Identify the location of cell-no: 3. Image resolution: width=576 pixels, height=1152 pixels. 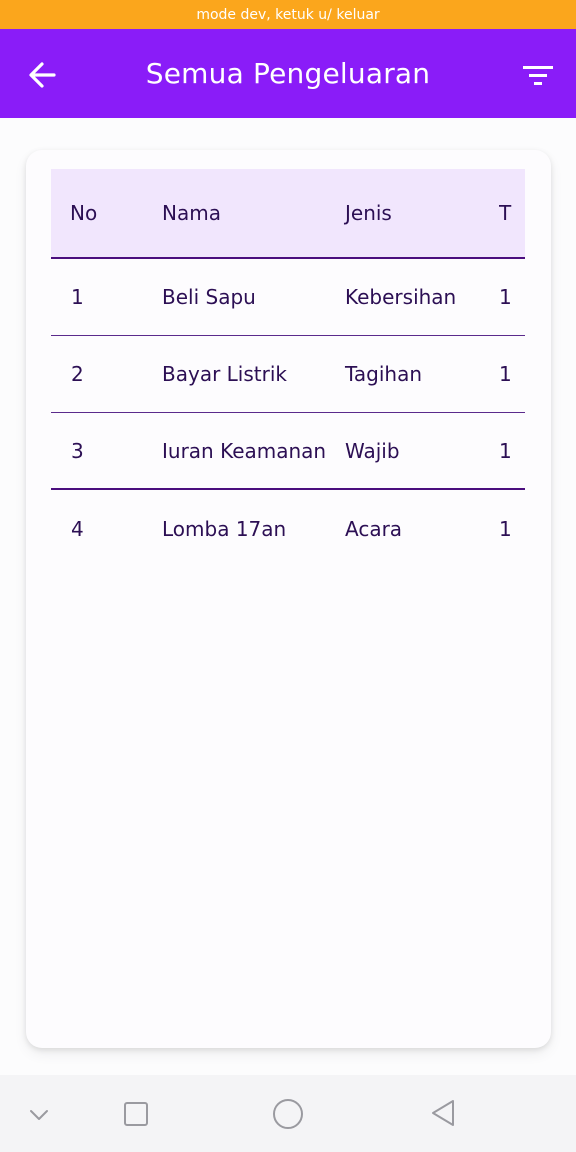
(77, 450).